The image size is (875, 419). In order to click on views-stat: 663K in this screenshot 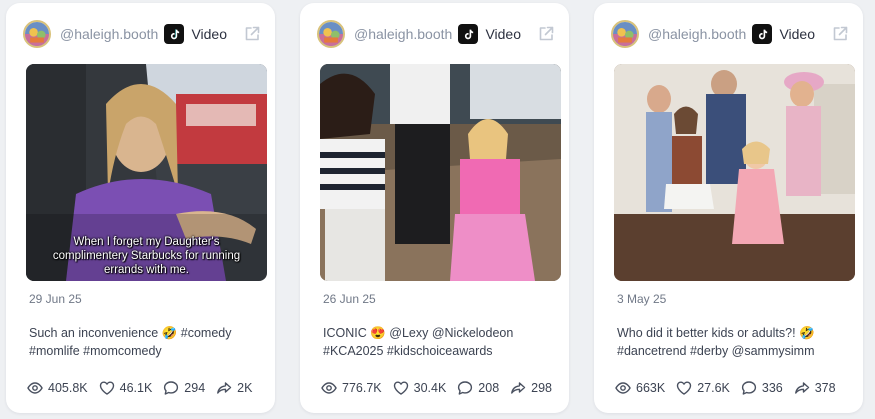, I will do `click(640, 388)`.